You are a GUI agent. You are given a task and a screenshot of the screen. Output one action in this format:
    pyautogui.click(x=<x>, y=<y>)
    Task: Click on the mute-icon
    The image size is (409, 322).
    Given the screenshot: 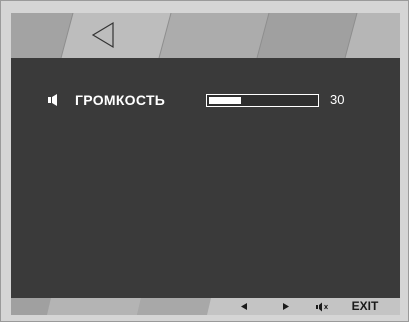 What is the action you would take?
    pyautogui.click(x=322, y=307)
    